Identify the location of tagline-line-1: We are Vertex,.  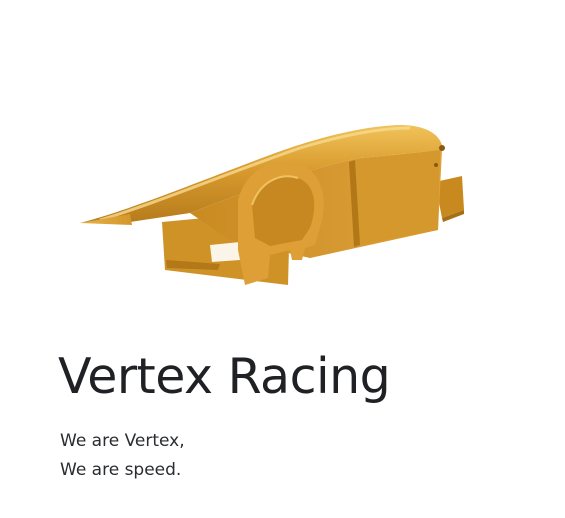
(122, 441).